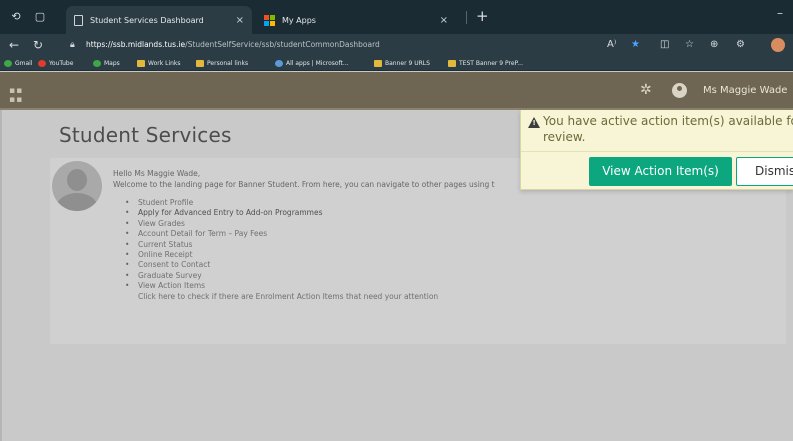 The image size is (793, 441). Describe the element at coordinates (78, 20) in the screenshot. I see `page-icon` at that location.